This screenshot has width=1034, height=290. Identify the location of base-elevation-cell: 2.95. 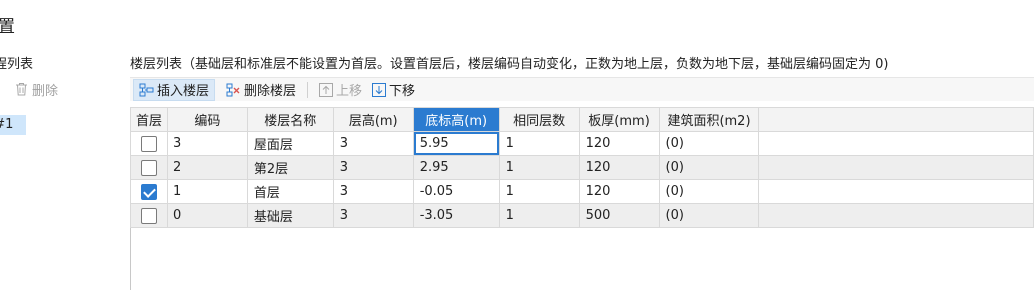
(456, 167).